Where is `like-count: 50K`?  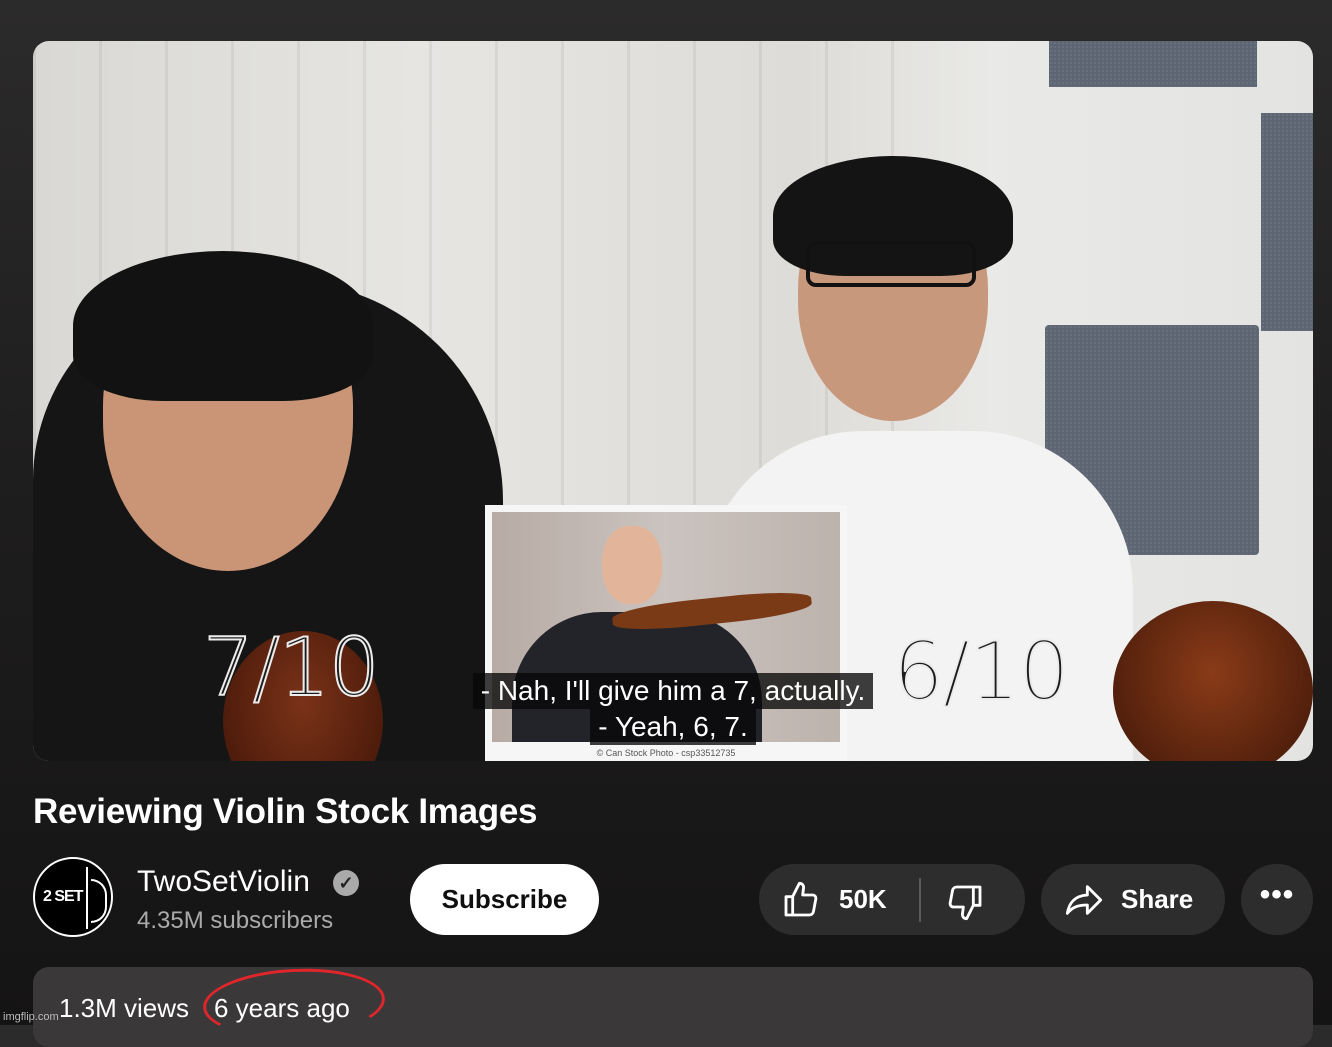
like-count: 50K is located at coordinates (863, 899).